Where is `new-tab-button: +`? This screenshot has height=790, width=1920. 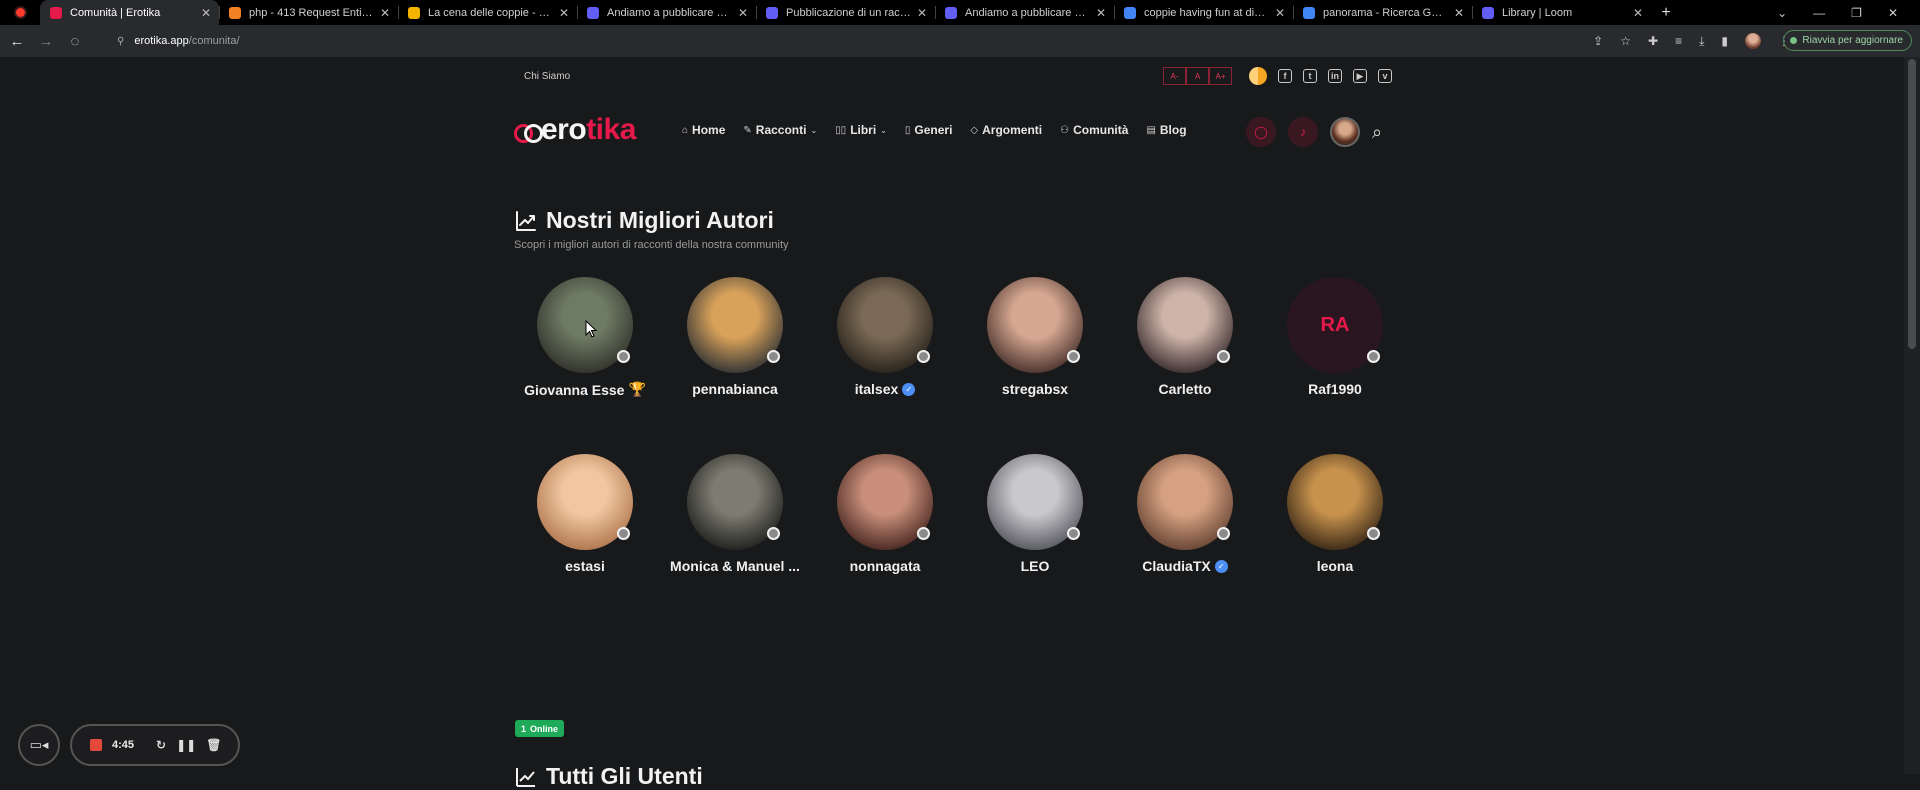 new-tab-button: + is located at coordinates (1666, 13).